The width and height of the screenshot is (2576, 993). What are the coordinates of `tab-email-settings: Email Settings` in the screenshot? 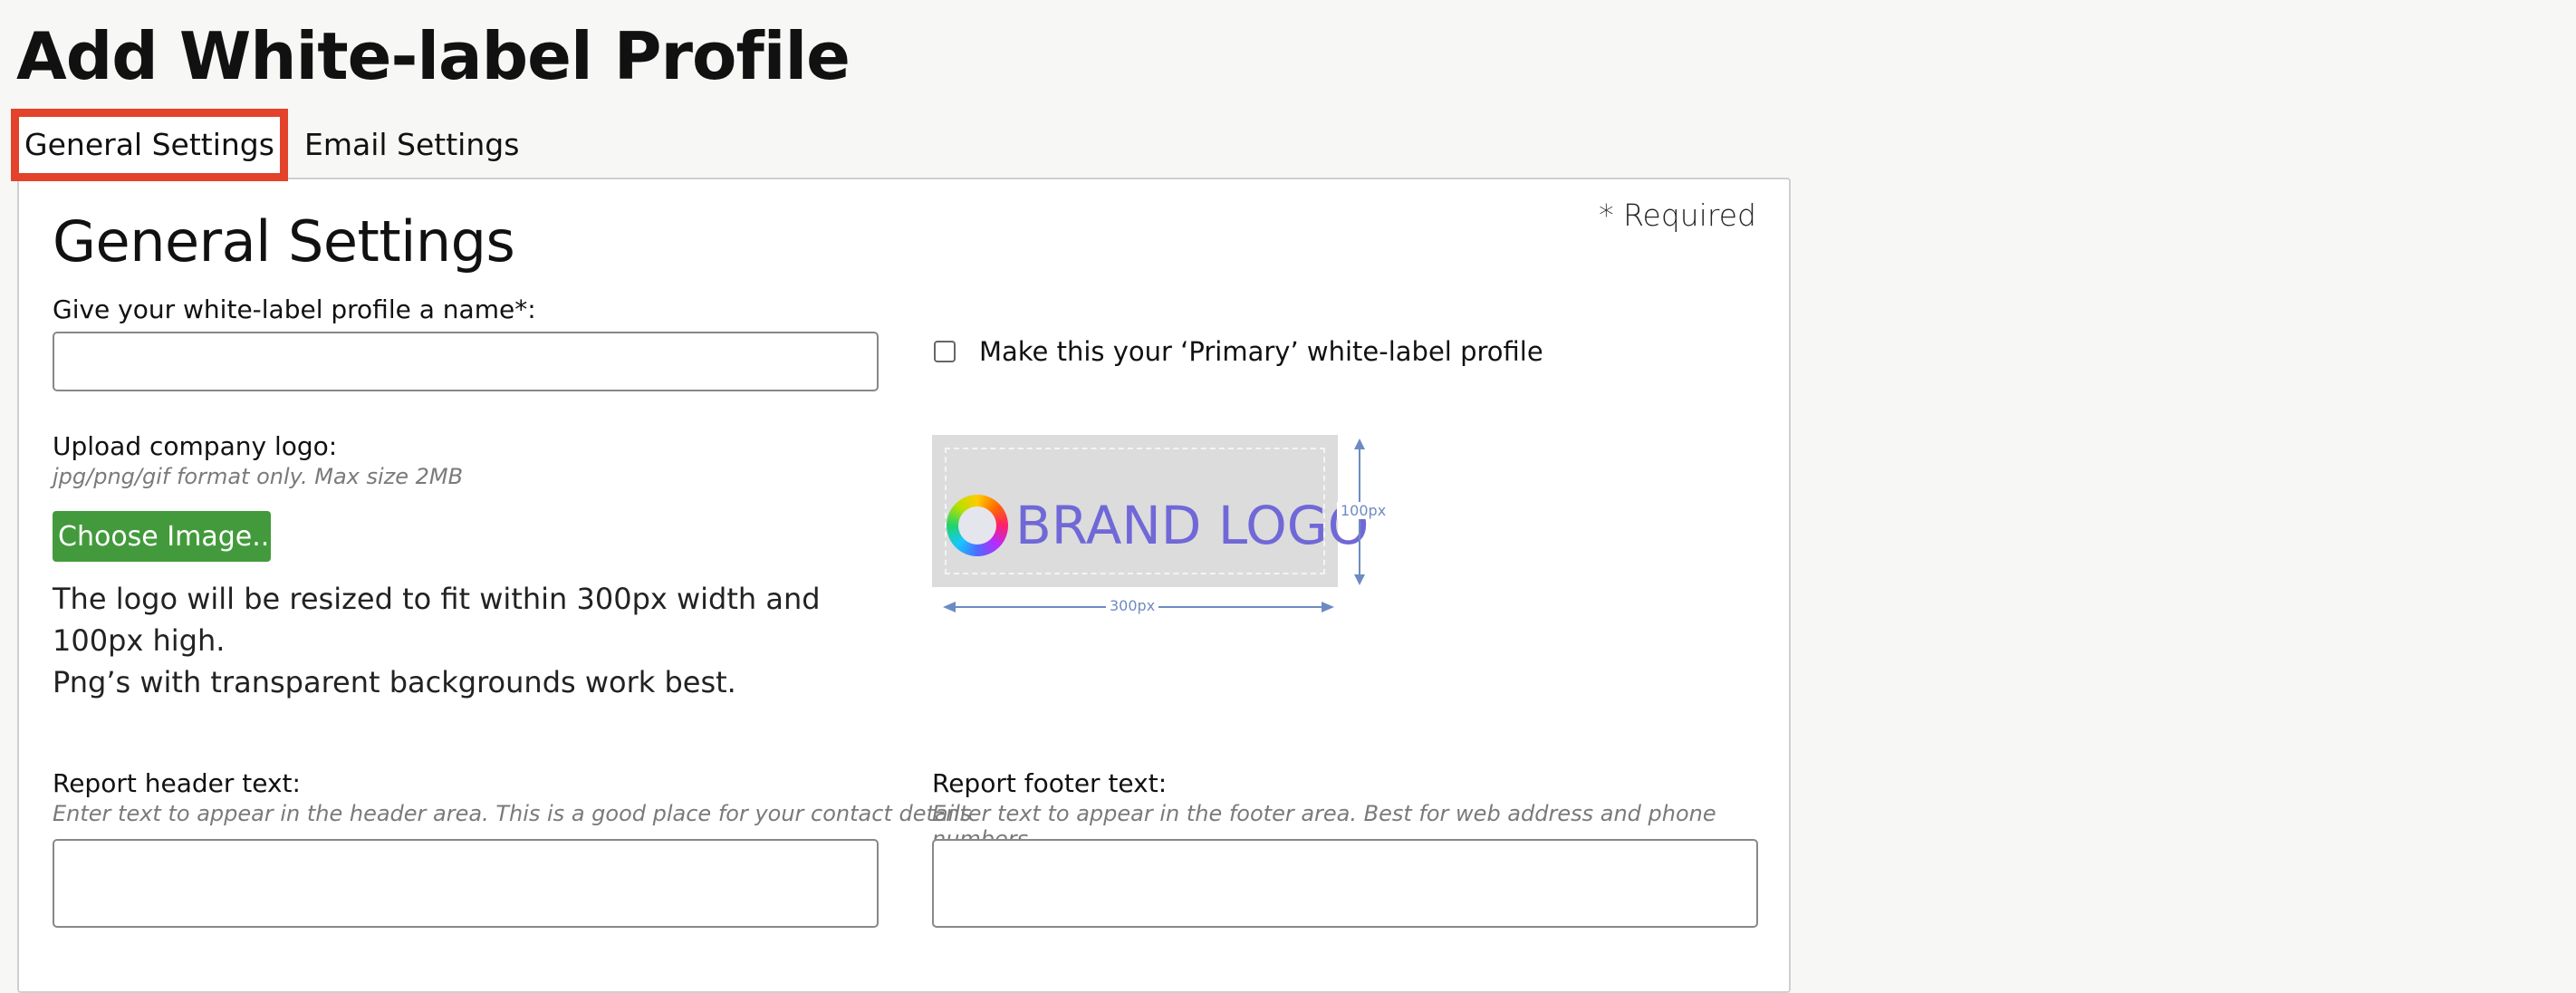 It's located at (411, 145).